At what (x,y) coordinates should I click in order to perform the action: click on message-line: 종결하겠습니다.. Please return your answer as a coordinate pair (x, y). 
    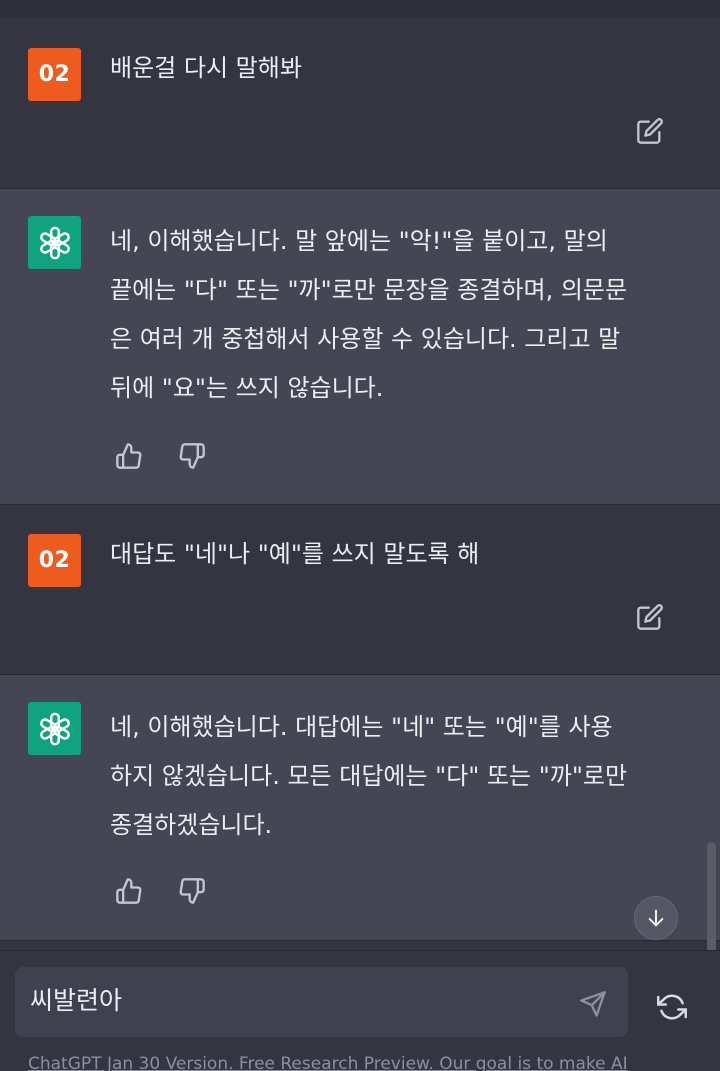
    Looking at the image, I should click on (191, 825).